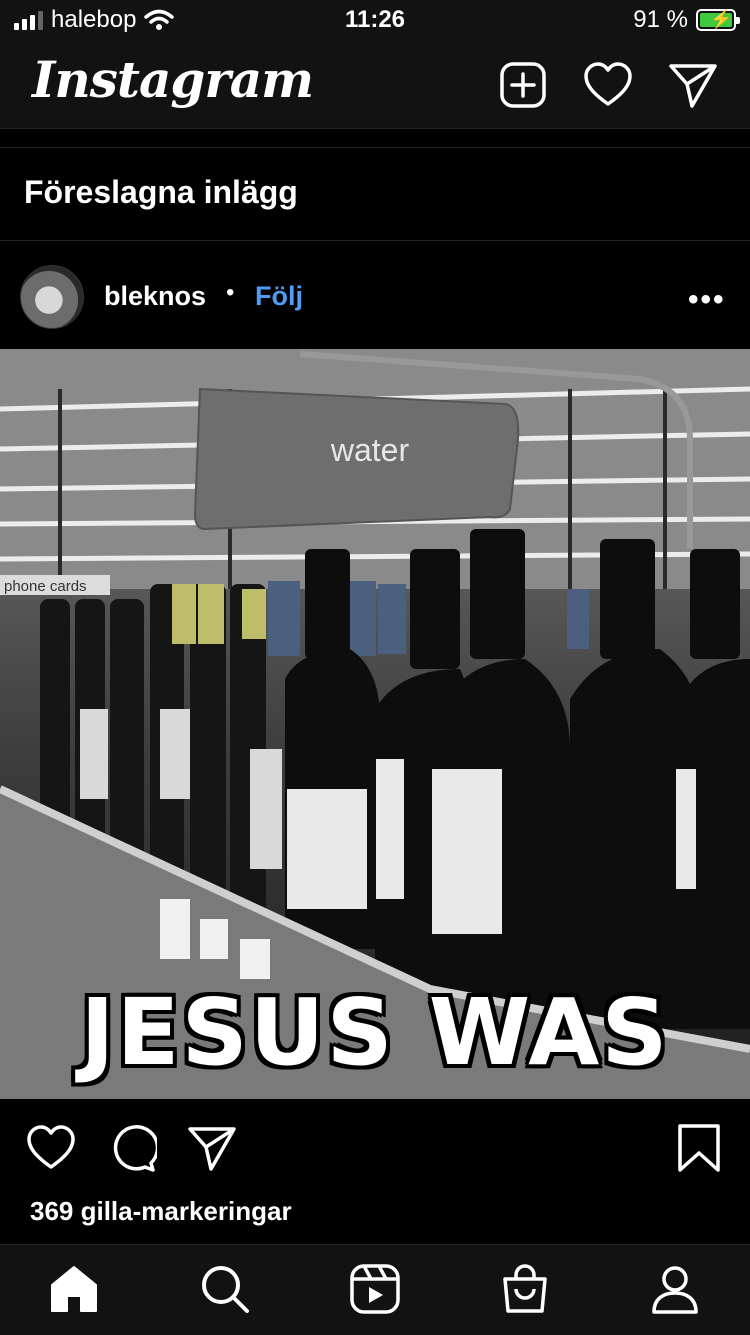  What do you see at coordinates (212, 1148) in the screenshot?
I see `share-icon` at bounding box center [212, 1148].